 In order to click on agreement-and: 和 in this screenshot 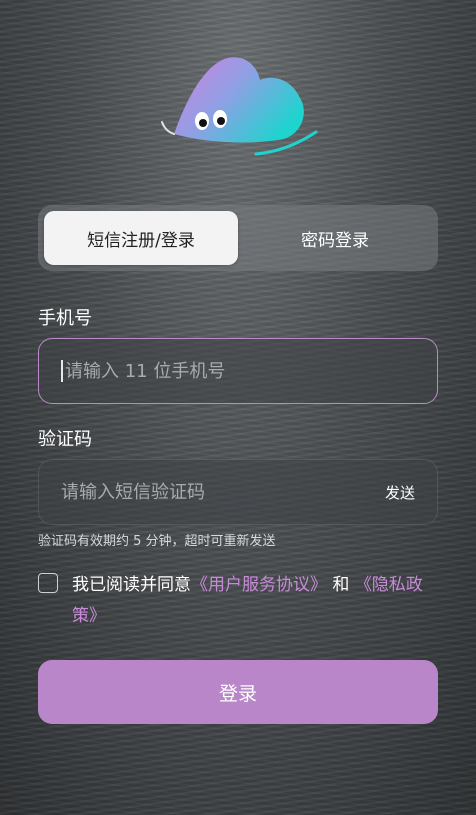, I will do `click(341, 585)`.